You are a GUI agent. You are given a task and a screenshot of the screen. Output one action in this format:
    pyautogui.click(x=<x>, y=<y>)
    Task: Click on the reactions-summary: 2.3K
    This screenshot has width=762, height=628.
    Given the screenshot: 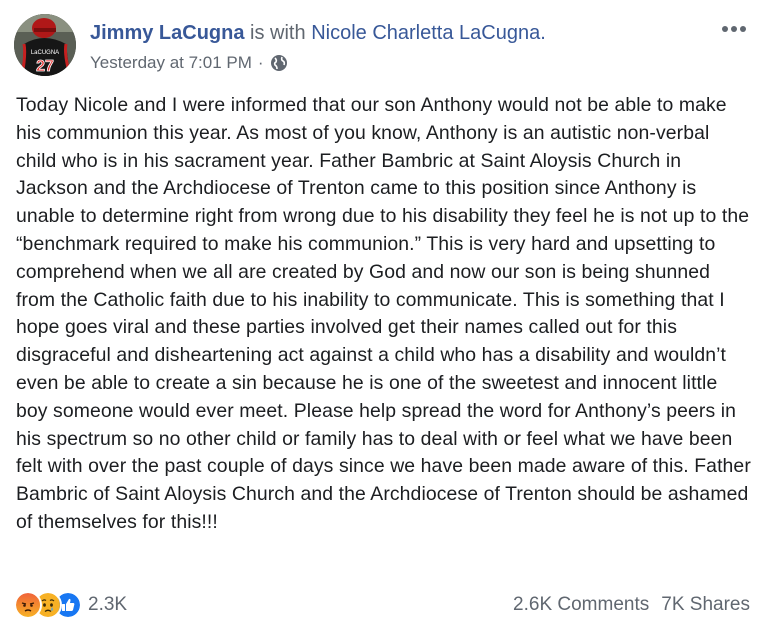 What is the action you would take?
    pyautogui.click(x=70, y=605)
    